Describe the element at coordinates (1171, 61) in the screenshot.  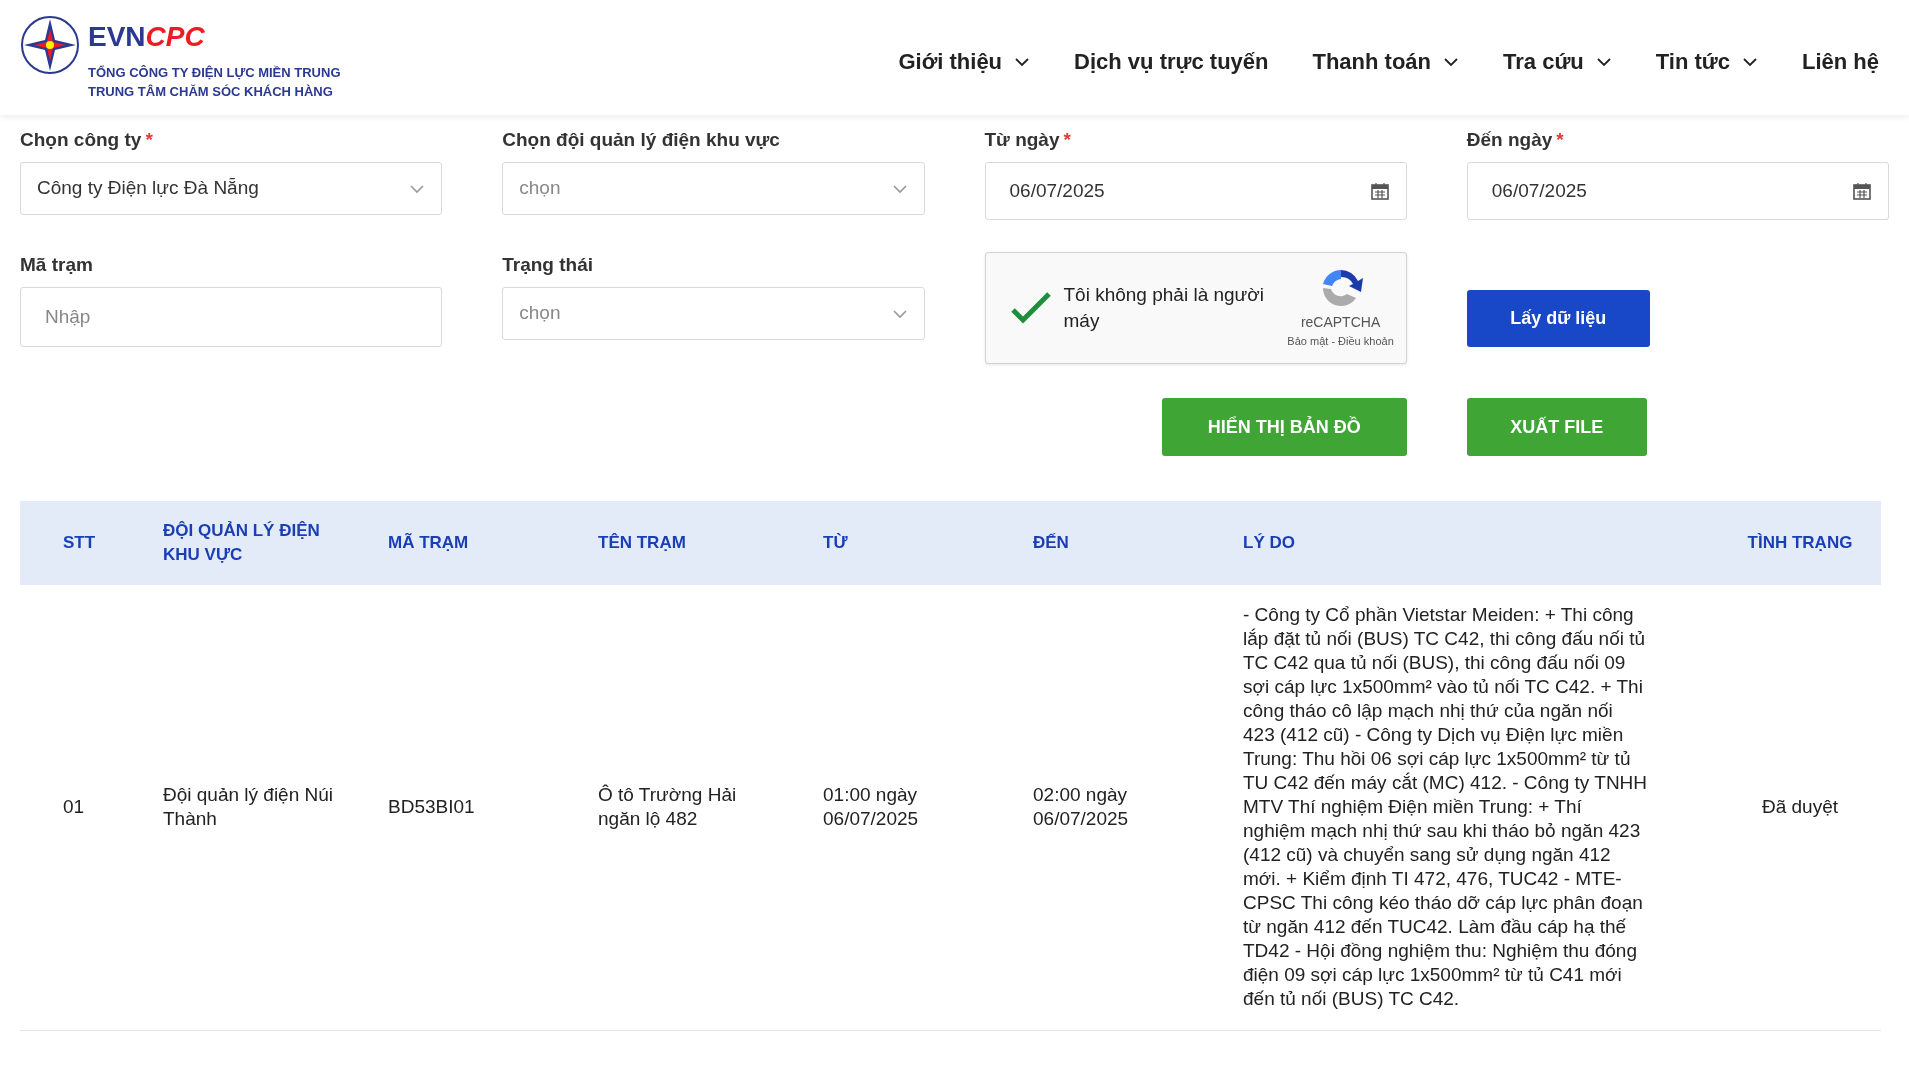
I see `nav-link: Dịch vụ trực tuyến` at that location.